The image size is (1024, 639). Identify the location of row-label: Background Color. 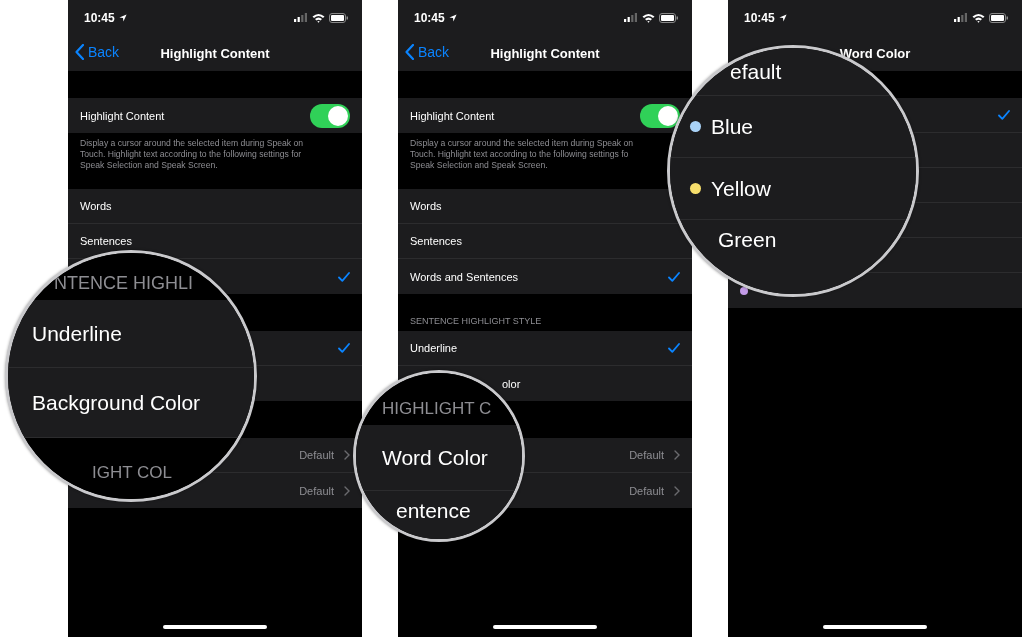
(116, 402).